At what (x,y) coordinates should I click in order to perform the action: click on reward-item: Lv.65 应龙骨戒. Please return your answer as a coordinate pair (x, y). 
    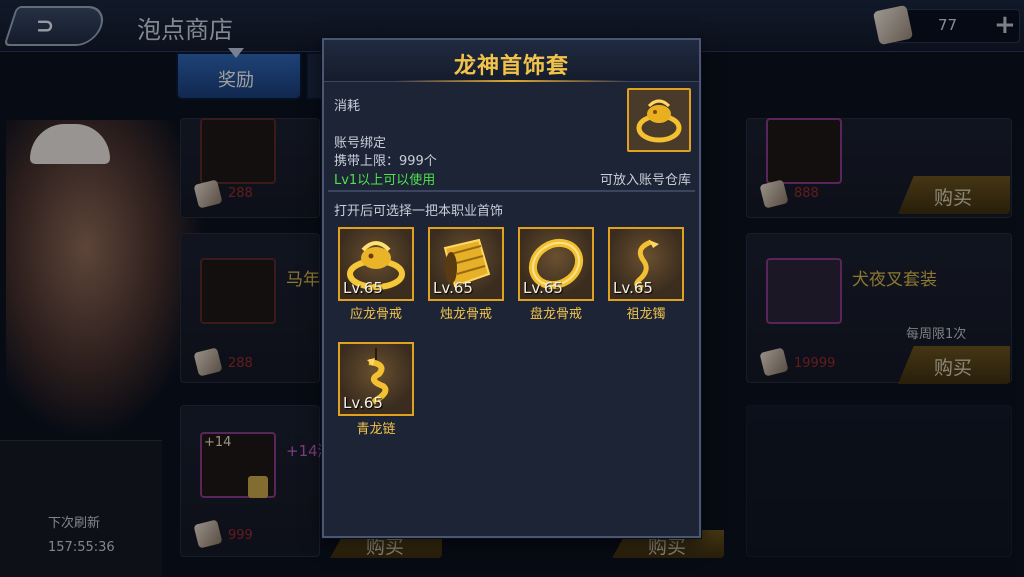
    Looking at the image, I should click on (376, 274).